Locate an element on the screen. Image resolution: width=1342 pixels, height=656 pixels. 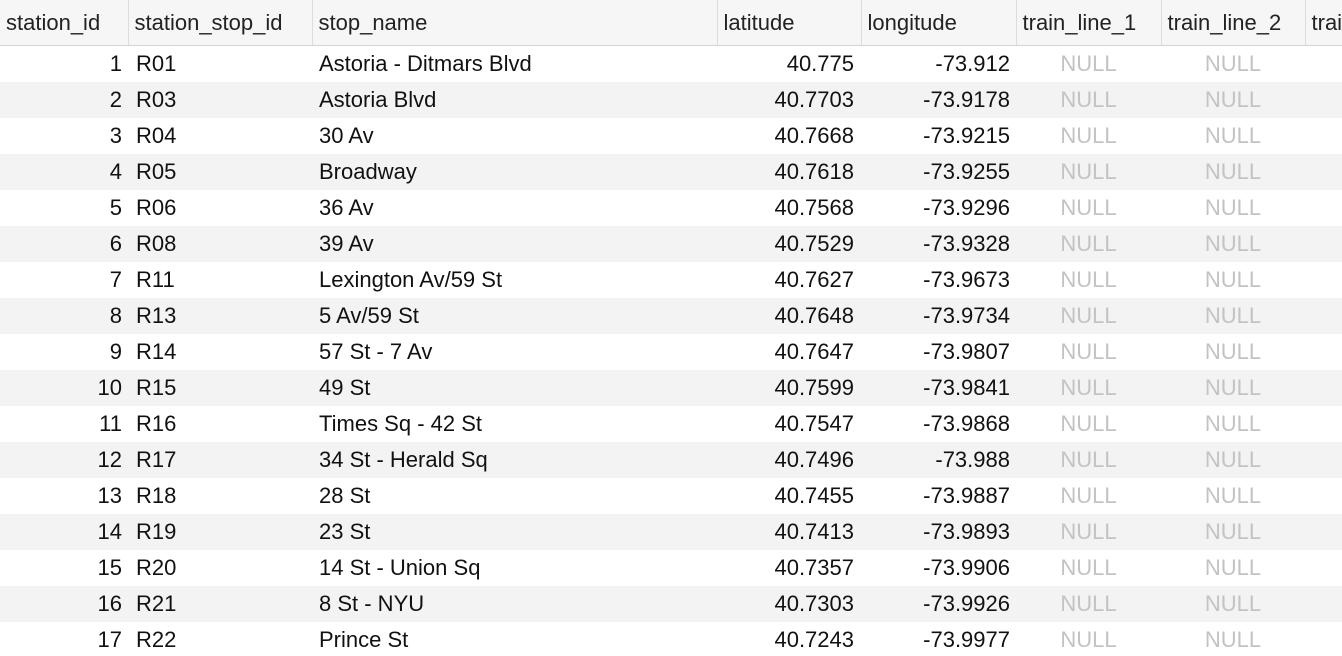
cell-longitude: -73.9926 is located at coordinates (938, 604).